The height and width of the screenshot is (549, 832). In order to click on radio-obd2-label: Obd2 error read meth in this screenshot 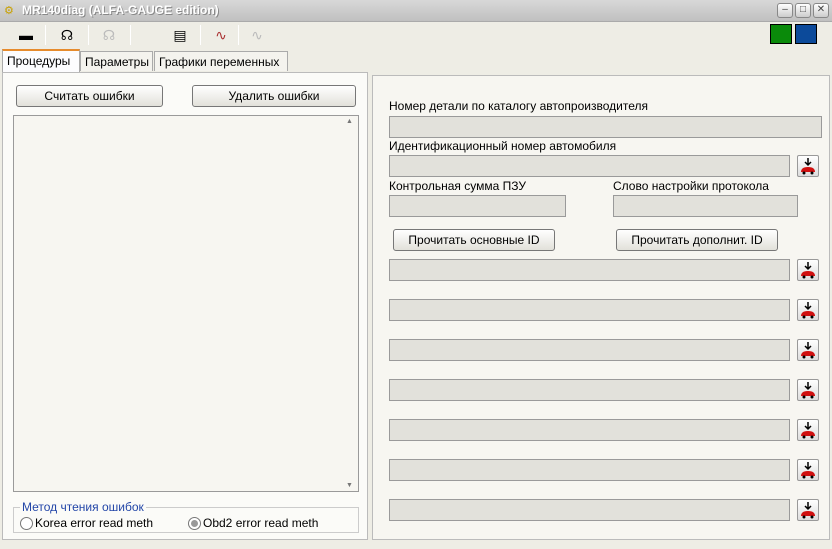, I will do `click(261, 523)`.